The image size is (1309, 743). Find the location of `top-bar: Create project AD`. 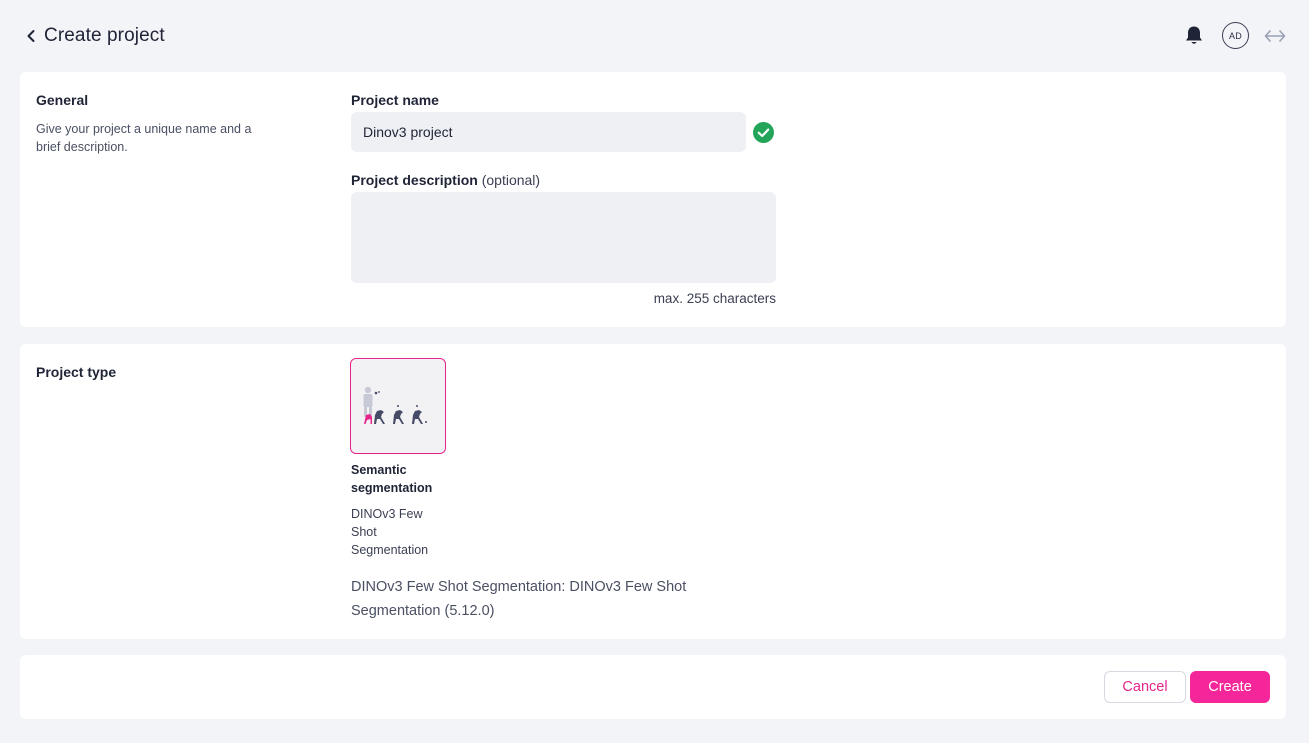

top-bar: Create project AD is located at coordinates (654, 36).